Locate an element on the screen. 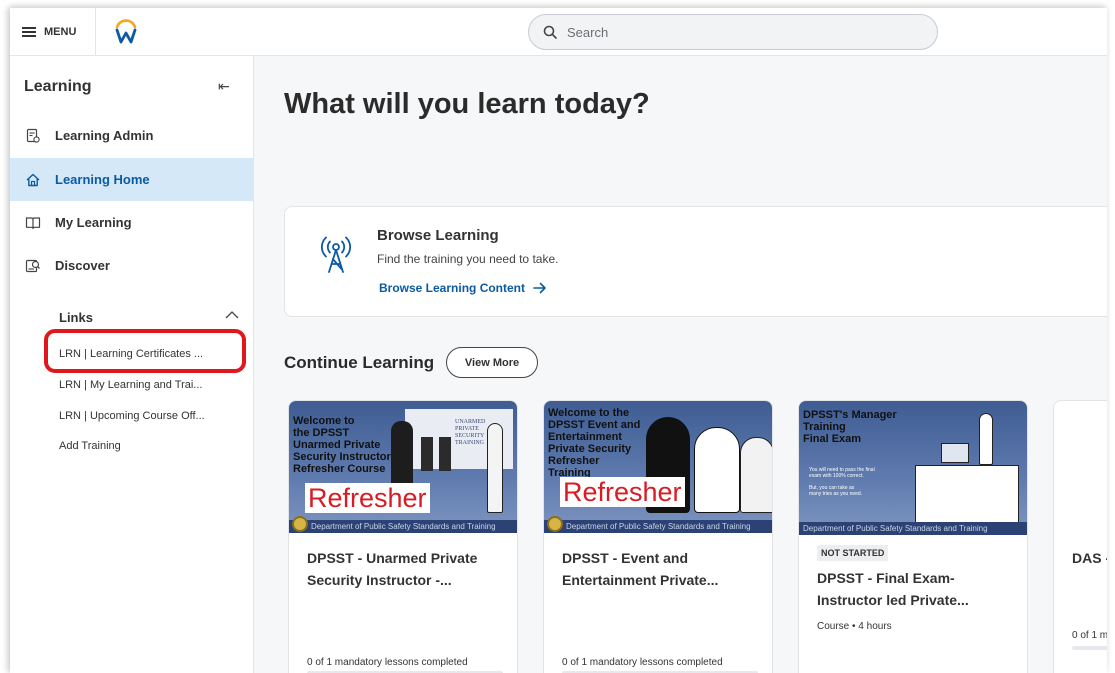 This screenshot has width=1115, height=673. view-more-button: View More is located at coordinates (492, 362).